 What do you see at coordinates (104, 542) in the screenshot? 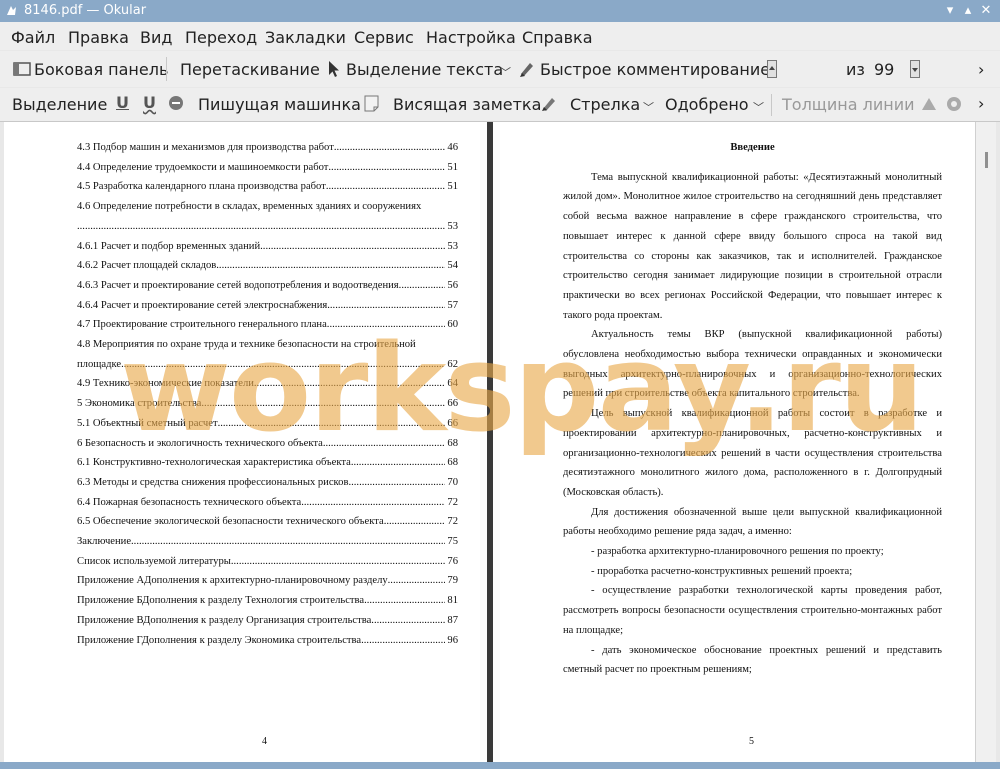
I see `toc-entry-title: Заключение` at bounding box center [104, 542].